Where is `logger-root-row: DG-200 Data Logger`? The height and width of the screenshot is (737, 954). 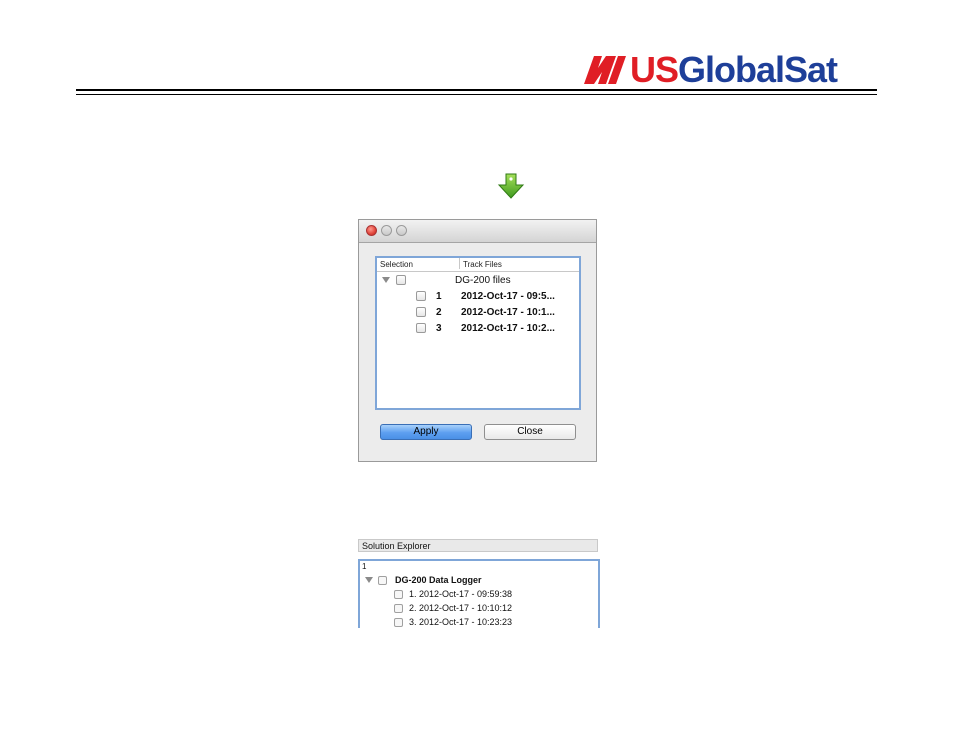 logger-root-row: DG-200 Data Logger is located at coordinates (423, 580).